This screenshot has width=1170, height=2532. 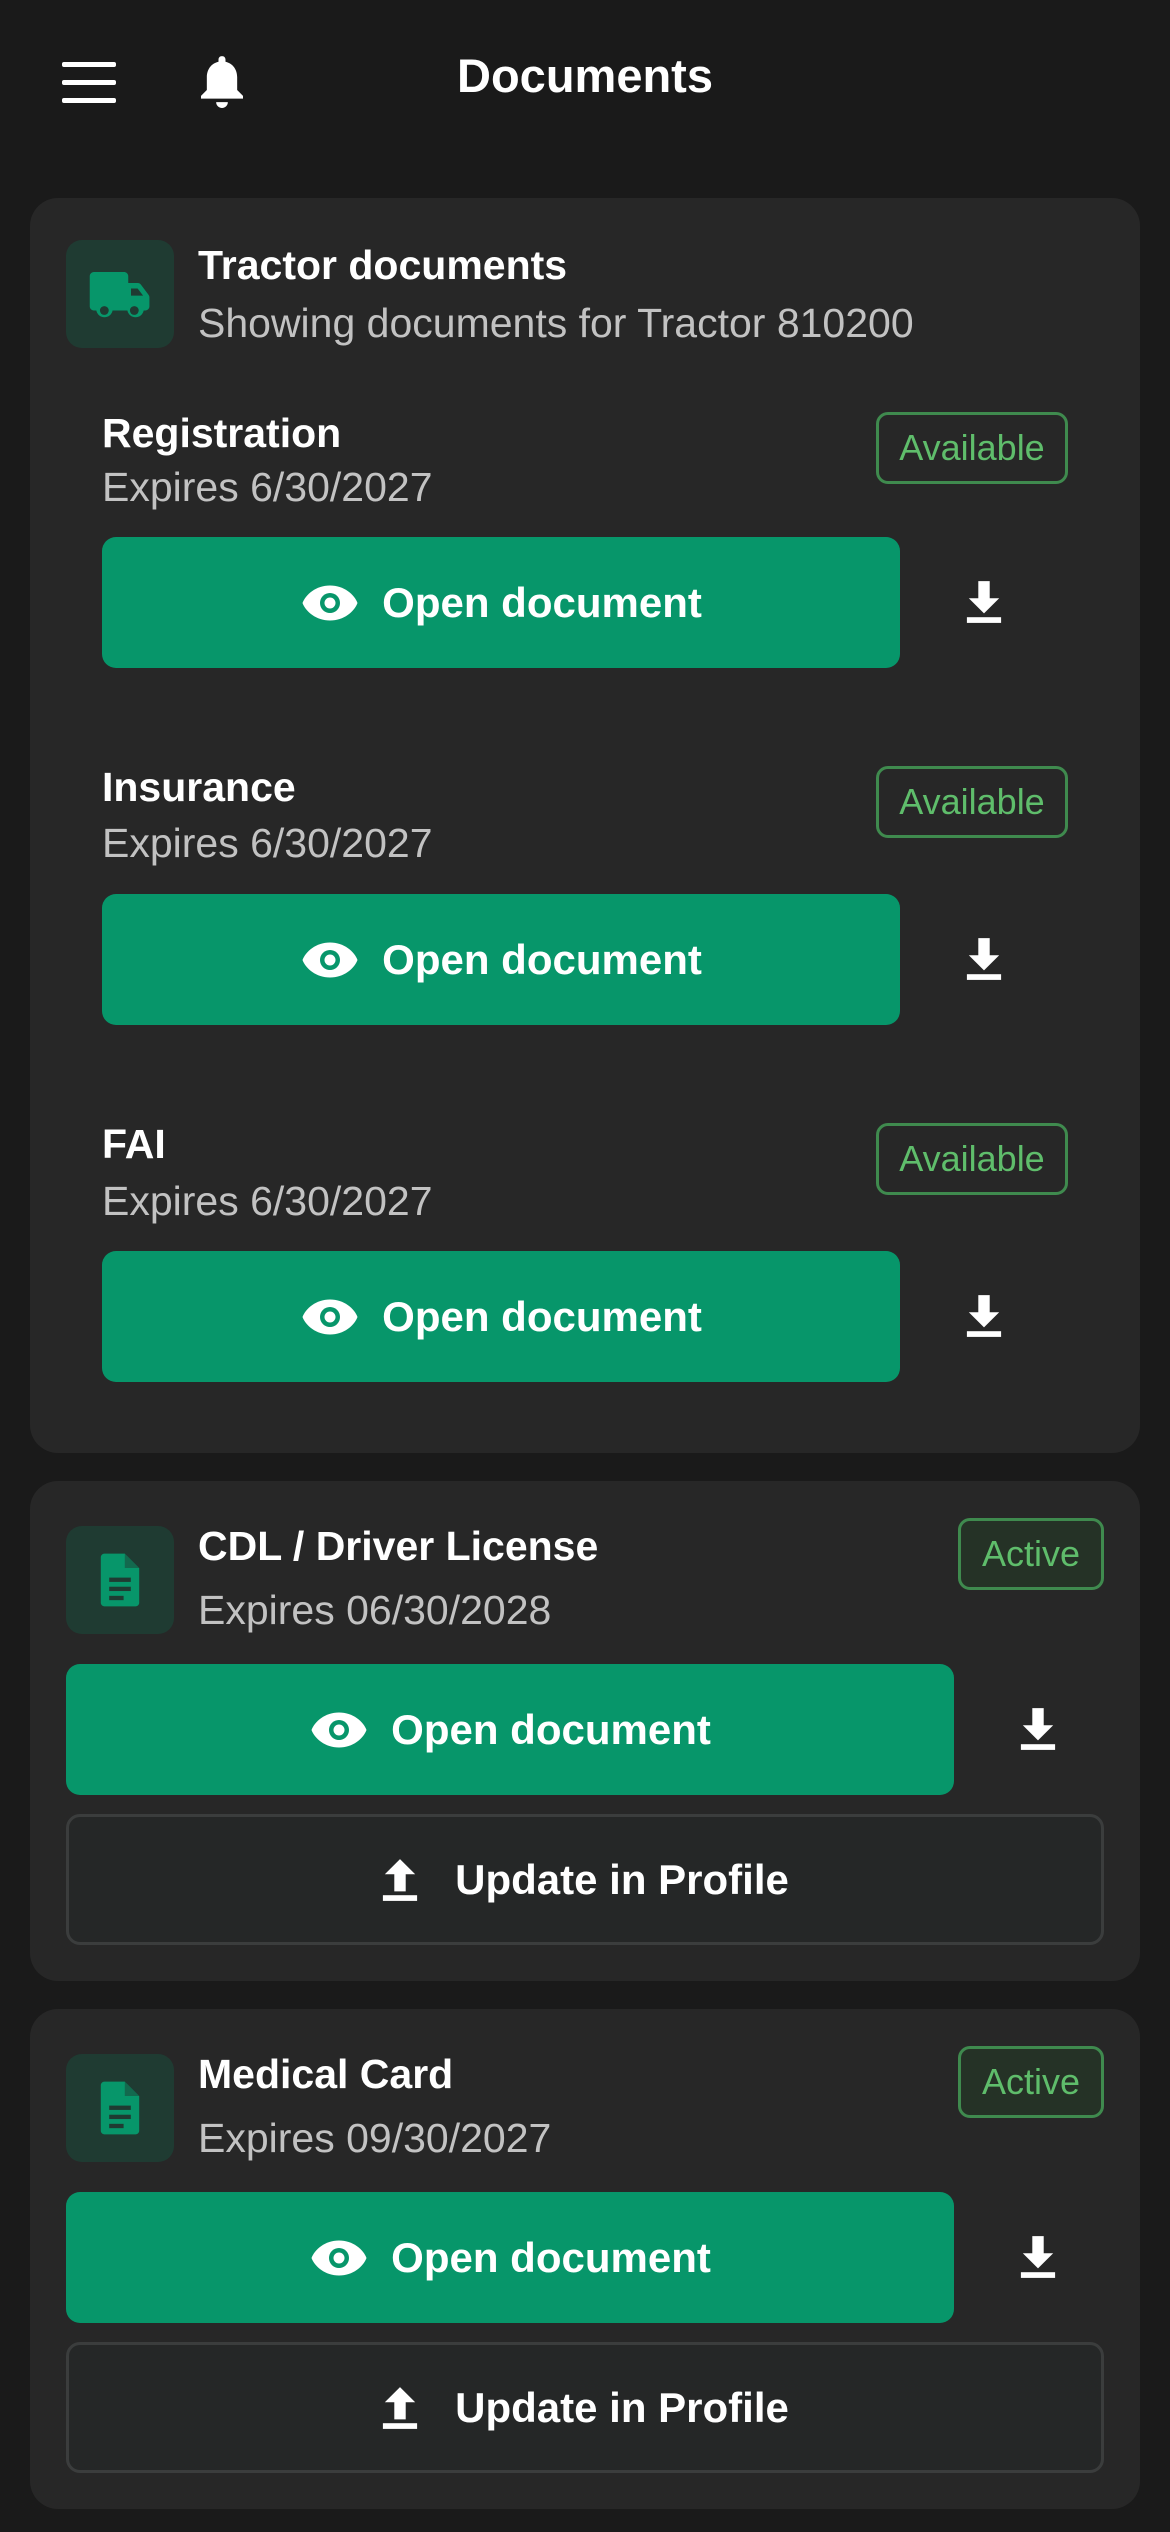 I want to click on top-bar: Documents, so click(x=585, y=82).